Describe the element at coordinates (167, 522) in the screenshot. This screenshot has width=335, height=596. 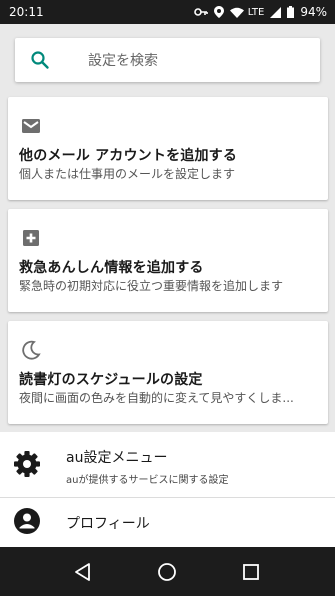
I see `list-item-profile: プロフィール` at that location.